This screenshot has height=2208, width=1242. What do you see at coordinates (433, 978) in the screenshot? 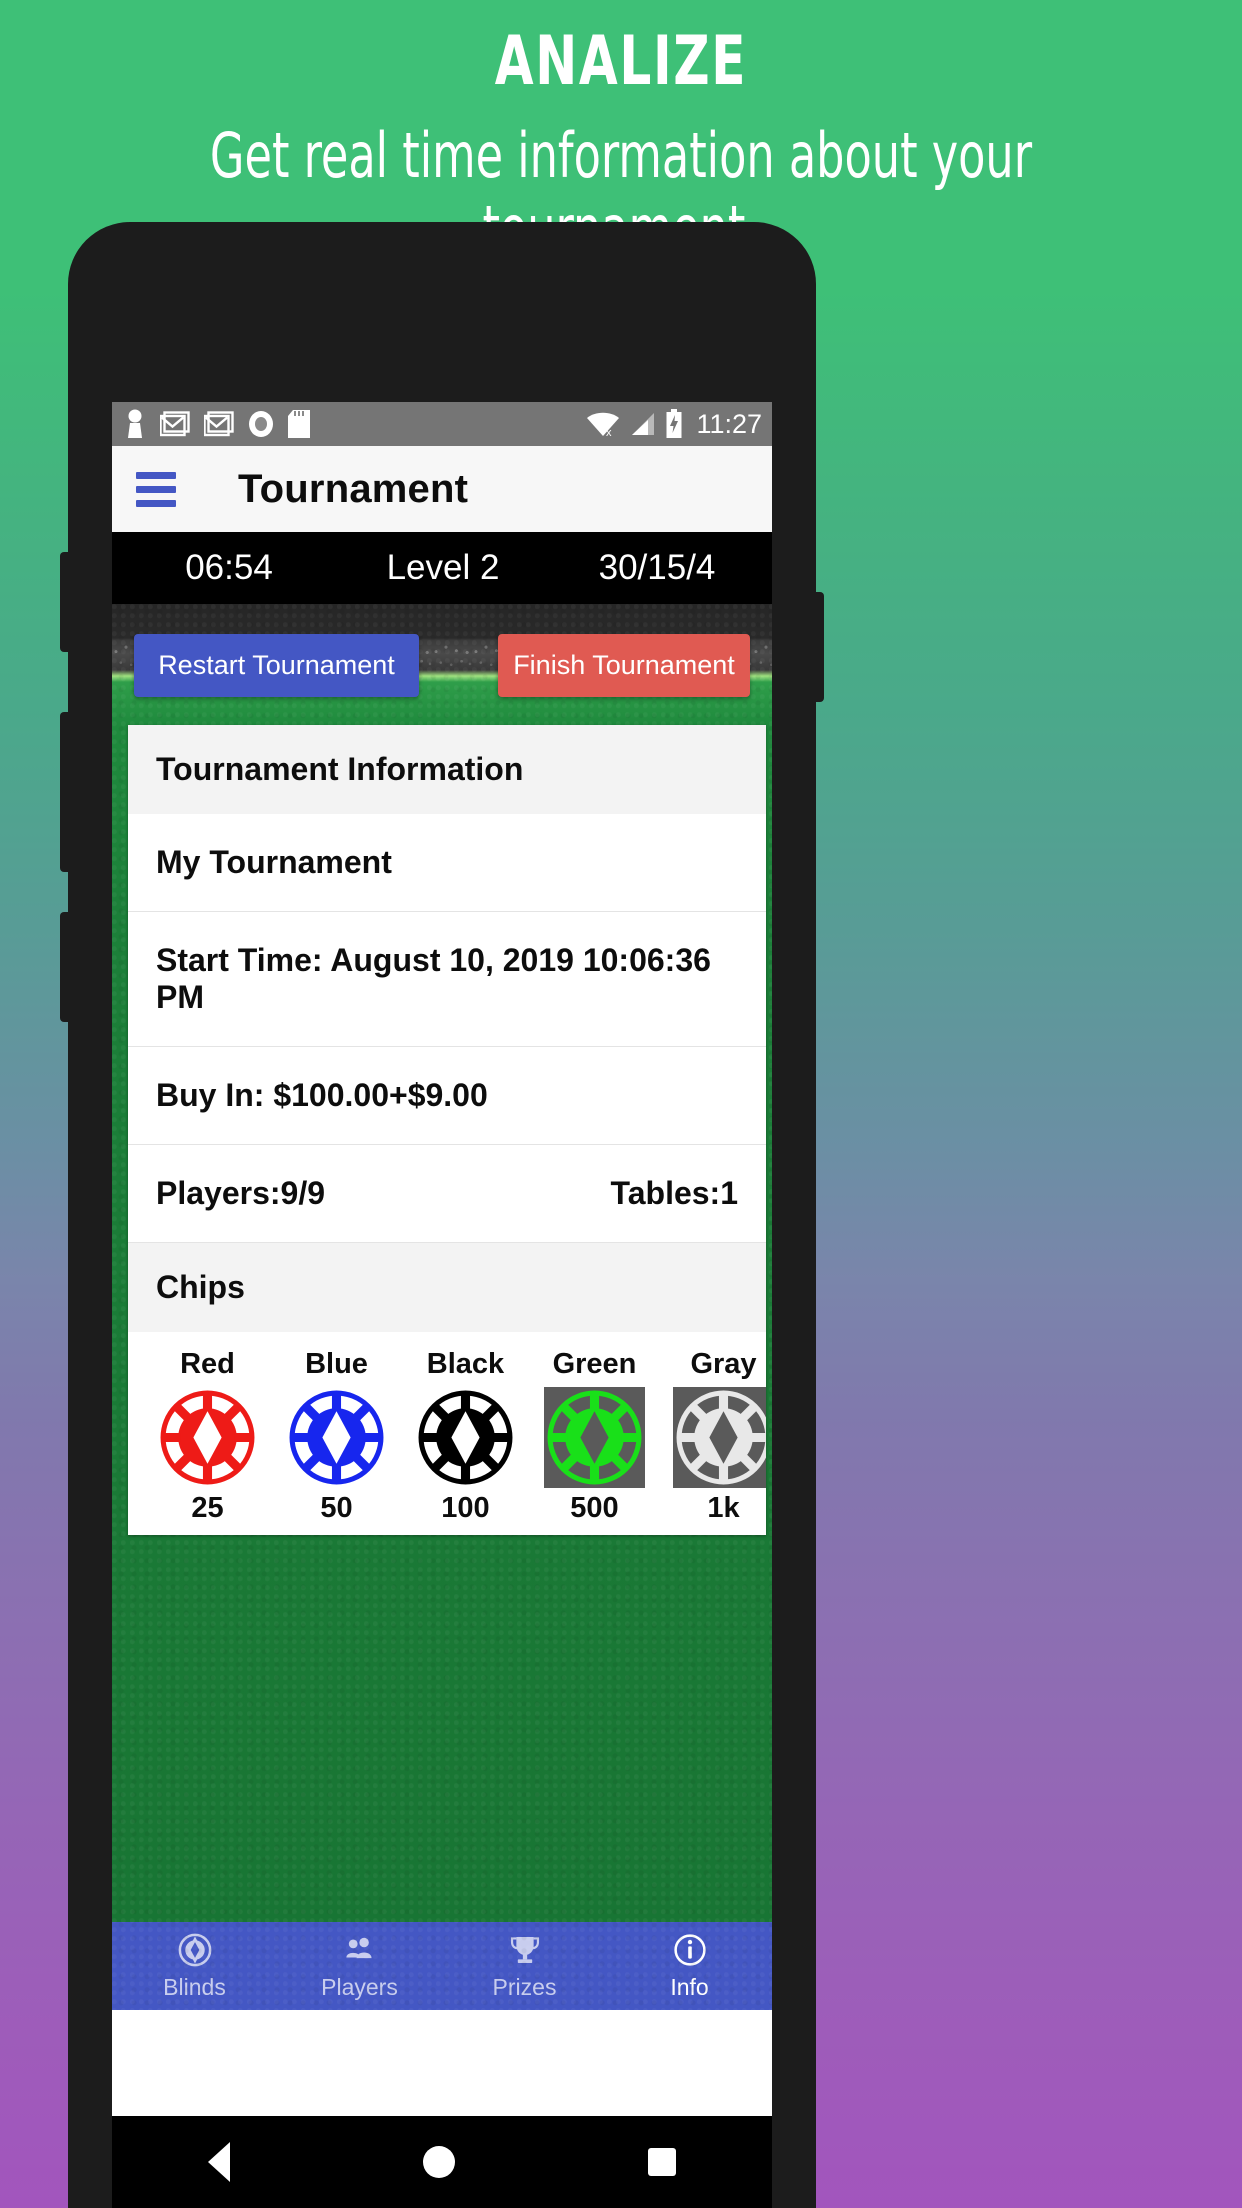
I see `start-time: Start Time: August 10, 2019 10:06:36 PM` at bounding box center [433, 978].